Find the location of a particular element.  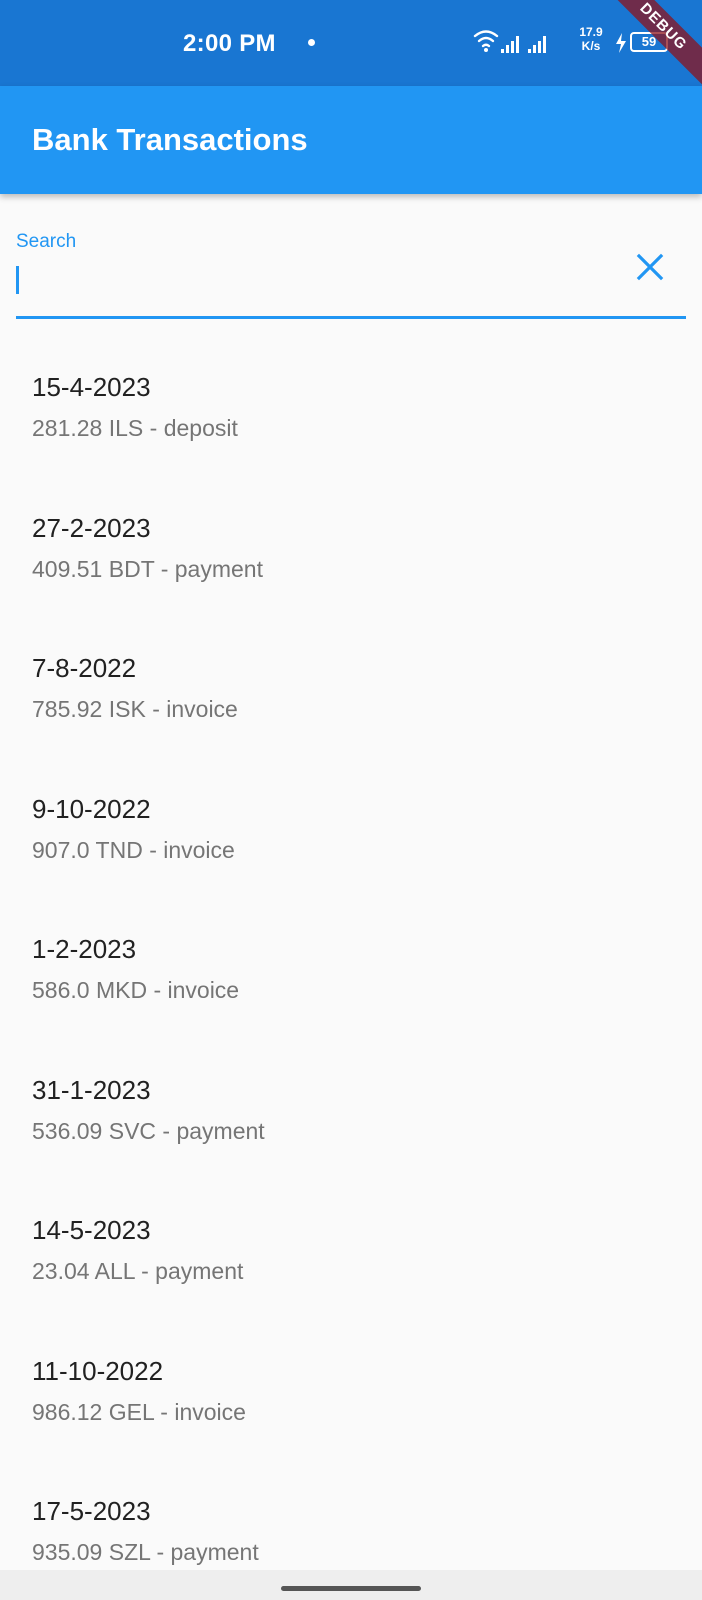

transaction-date: 31-1-2023 is located at coordinates (91, 1089).